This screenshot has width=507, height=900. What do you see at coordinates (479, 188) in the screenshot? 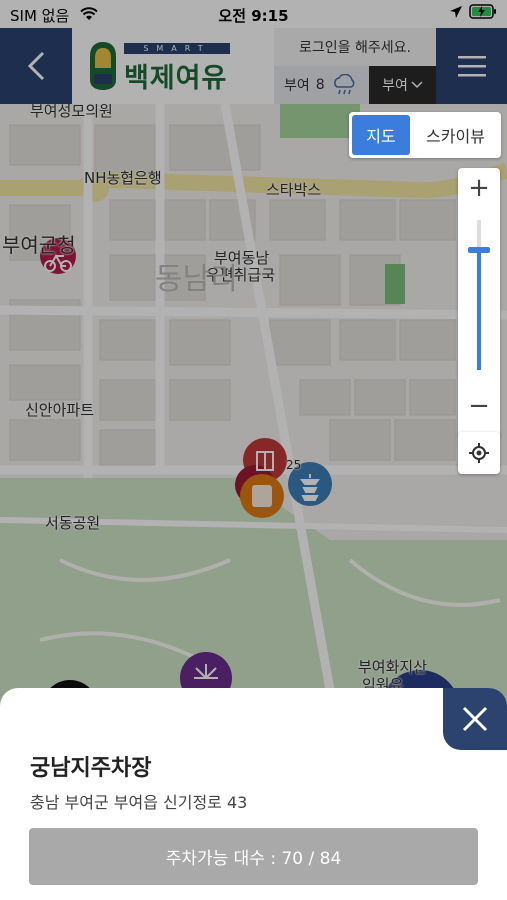
I see `zoom-in-button: +` at bounding box center [479, 188].